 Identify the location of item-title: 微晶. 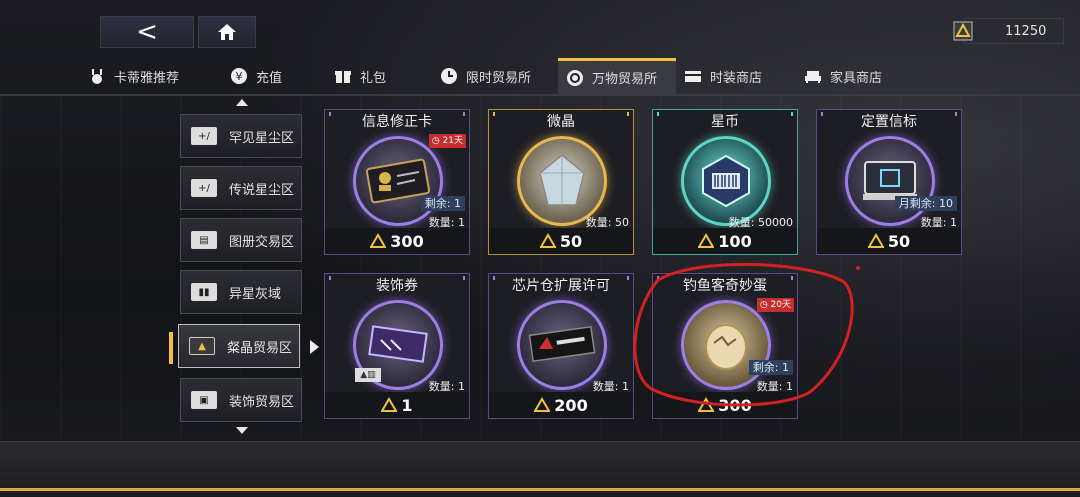
(561, 122).